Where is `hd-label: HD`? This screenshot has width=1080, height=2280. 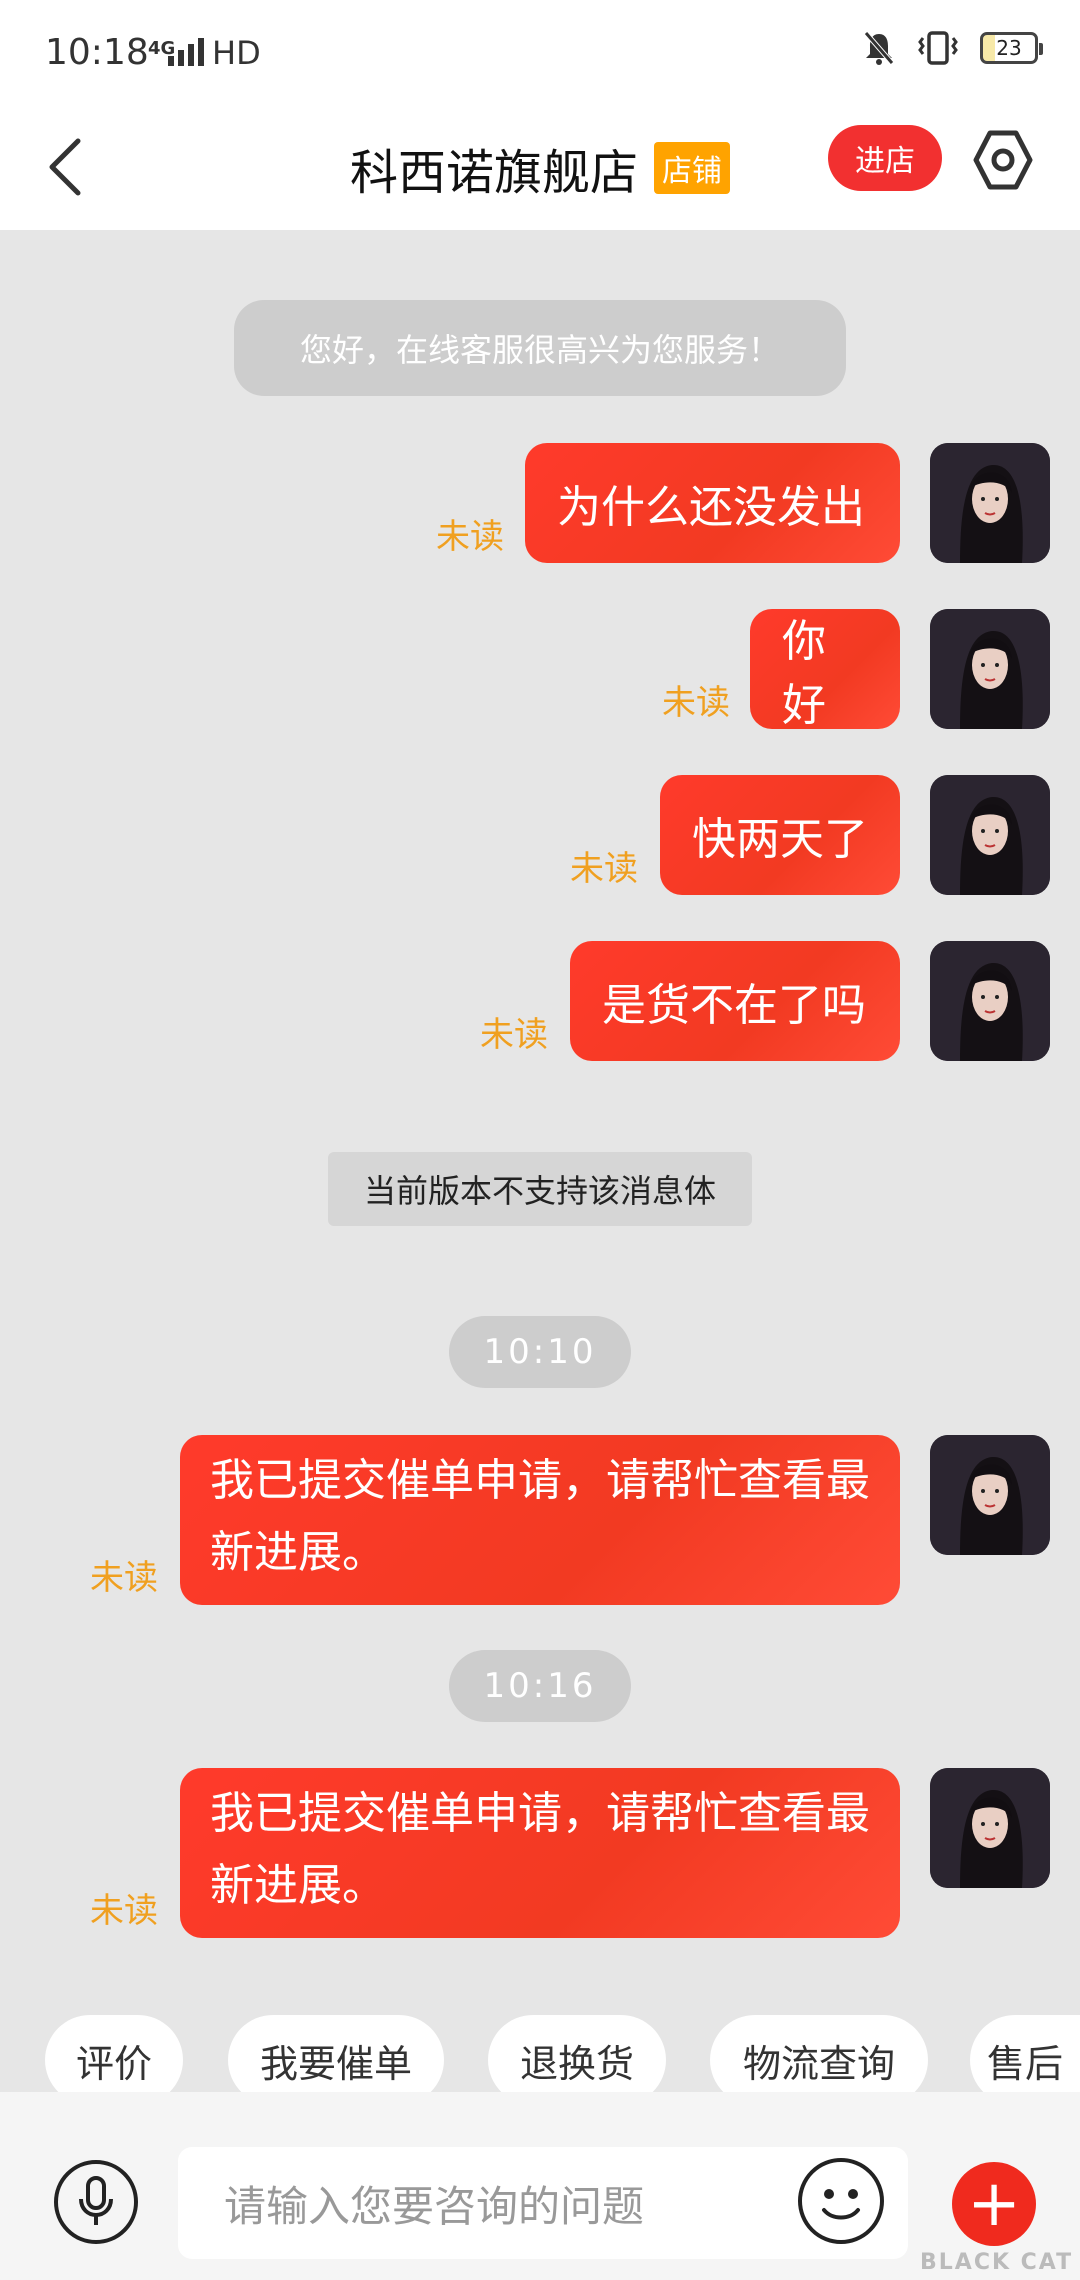 hd-label: HD is located at coordinates (236, 53).